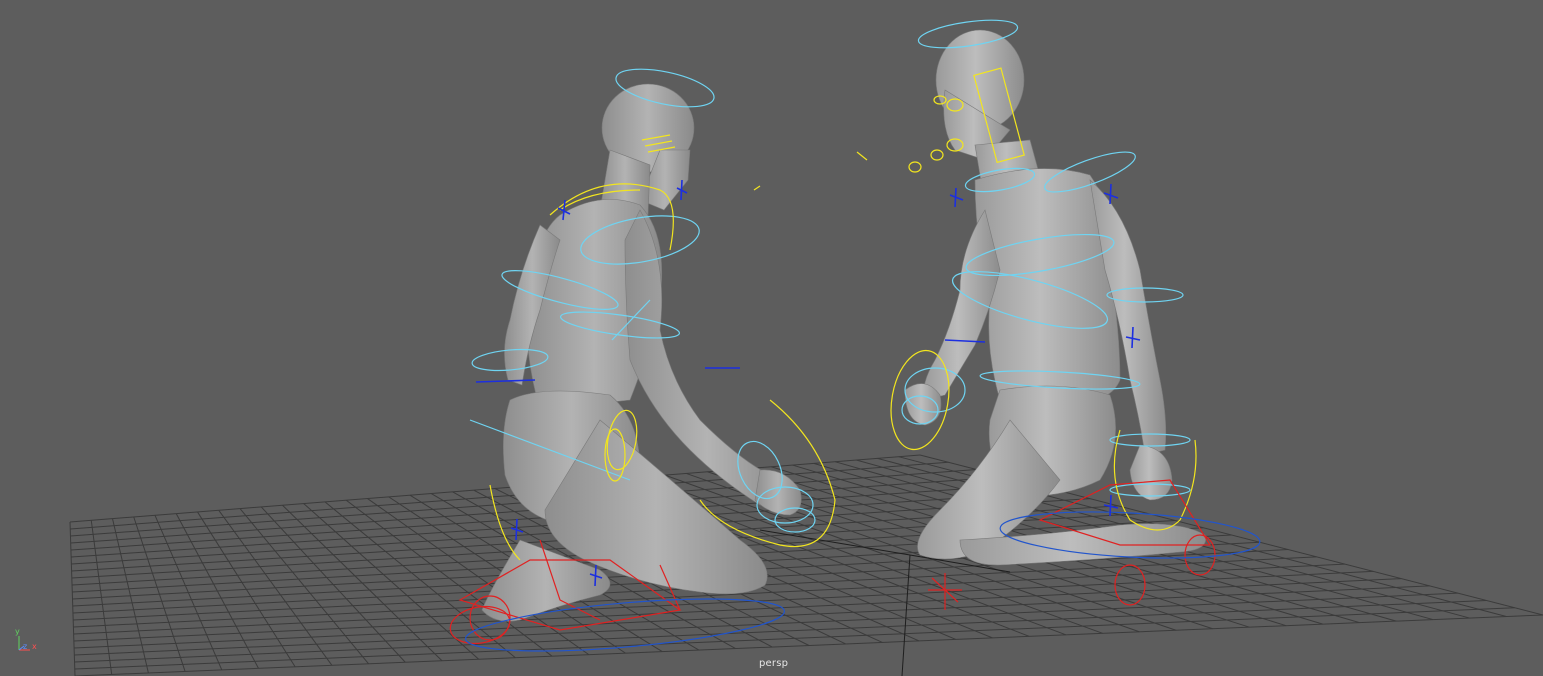 This screenshot has width=1543, height=676. I want to click on y-axis-label: y, so click(17, 631).